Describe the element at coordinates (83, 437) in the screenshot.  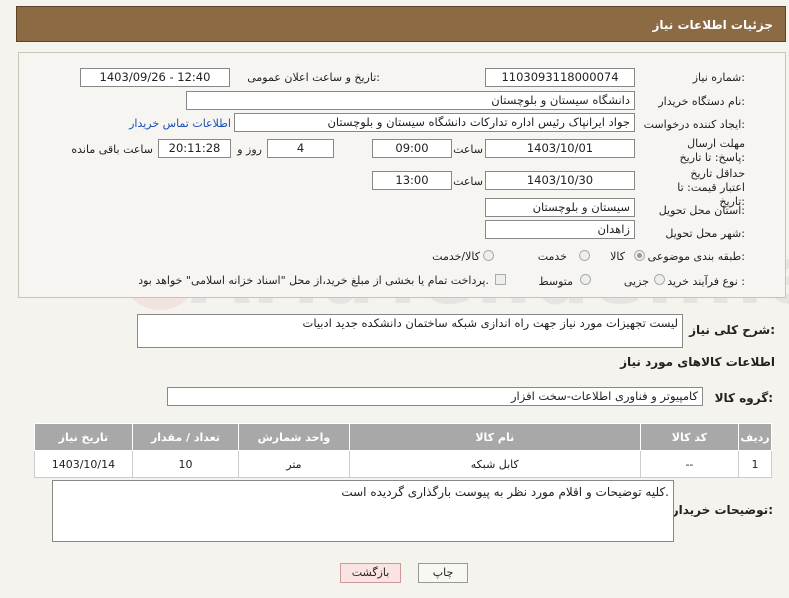
I see `col-need-date: تاریخ نیاز` at that location.